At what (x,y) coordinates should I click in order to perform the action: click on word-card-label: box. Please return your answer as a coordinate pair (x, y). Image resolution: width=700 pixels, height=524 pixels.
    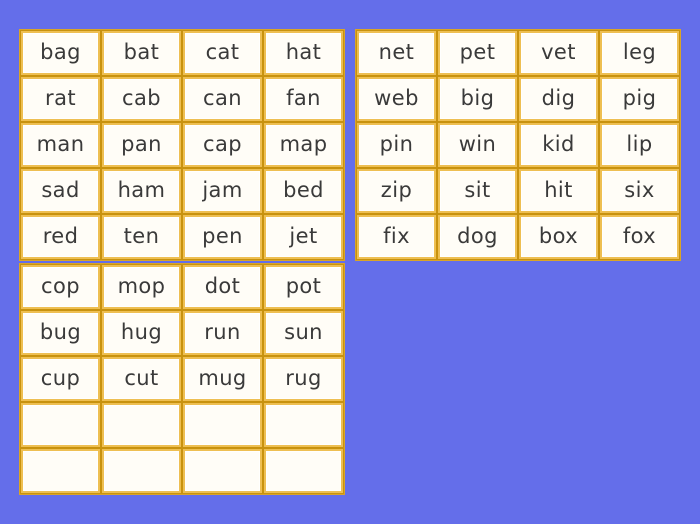
    Looking at the image, I should click on (558, 235).